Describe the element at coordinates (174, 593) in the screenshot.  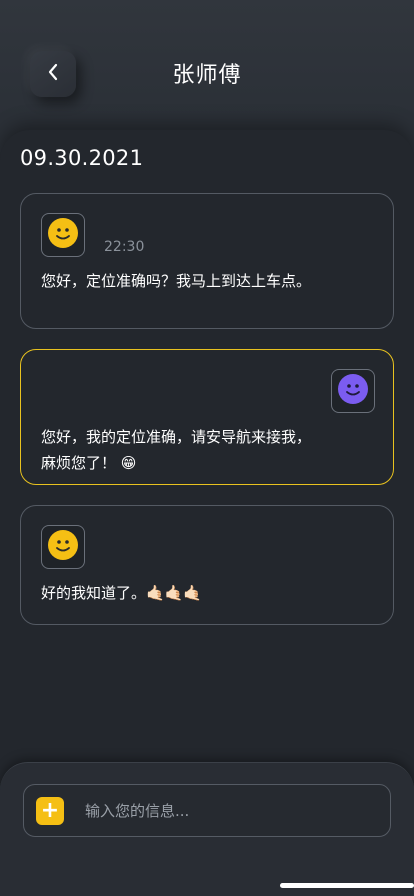
I see `call-me-hand-emoji: 🤙🏻🤙🏻🤙🏻` at that location.